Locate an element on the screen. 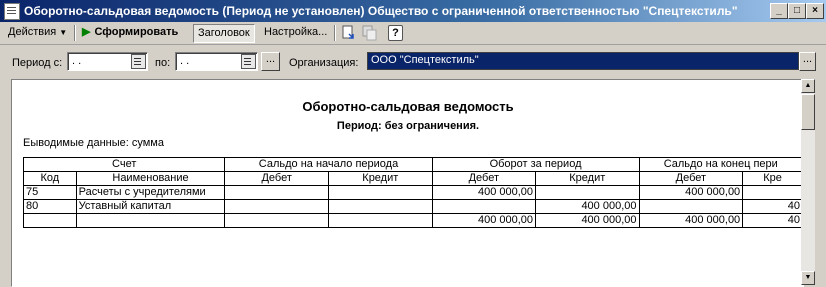 The image size is (826, 287). period-from-value: . . is located at coordinates (77, 61).